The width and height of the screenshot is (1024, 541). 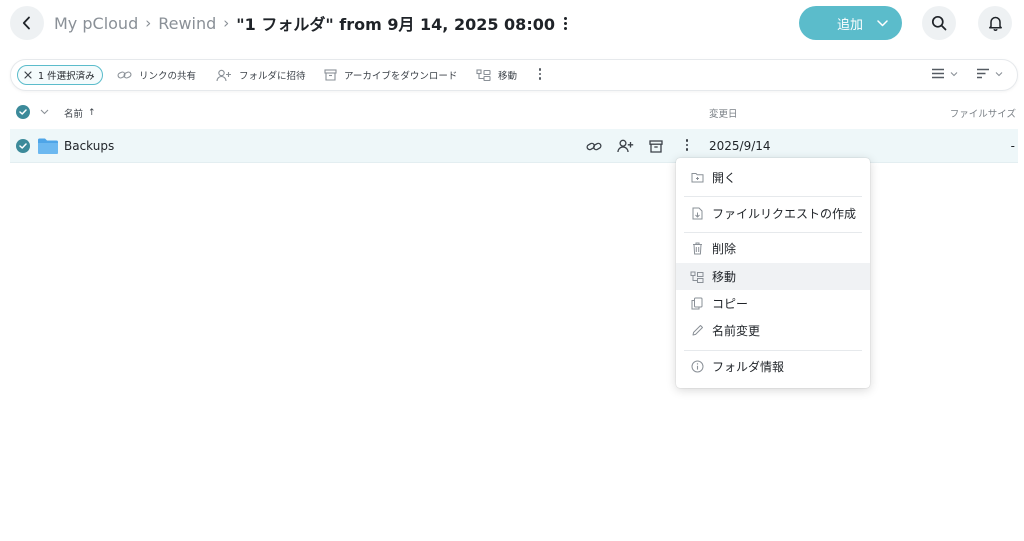 I want to click on copy-icon, so click(x=697, y=304).